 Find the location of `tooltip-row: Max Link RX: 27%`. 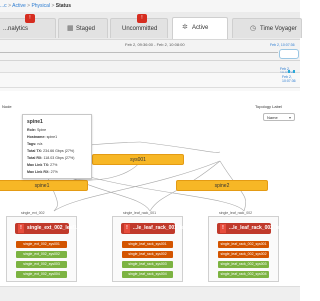

tooltip-row: Max Link RX: 27% is located at coordinates (42, 172).